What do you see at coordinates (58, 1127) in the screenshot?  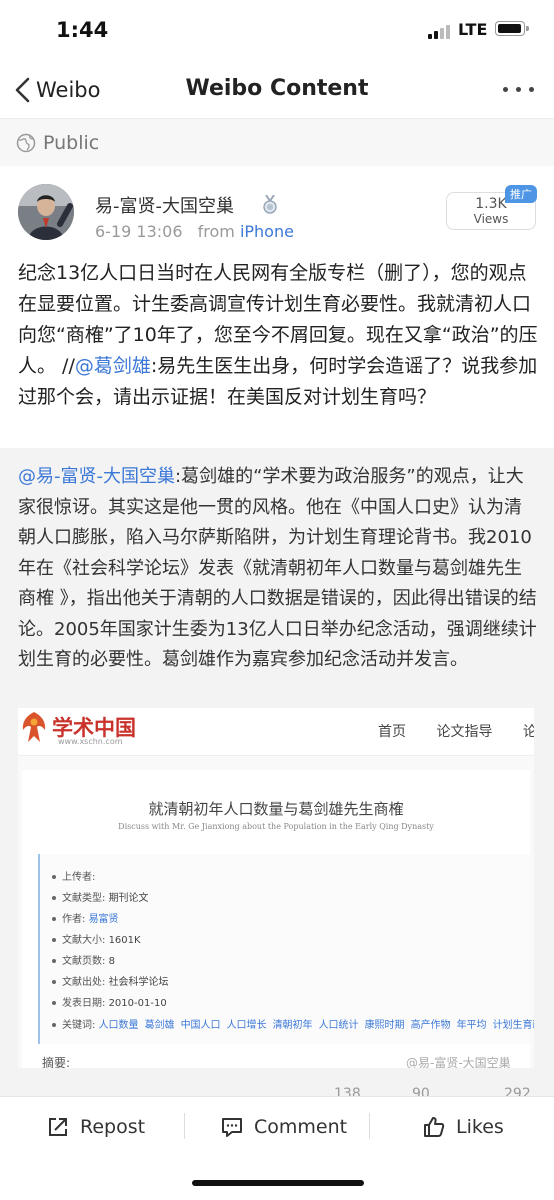 I see `share-icon` at bounding box center [58, 1127].